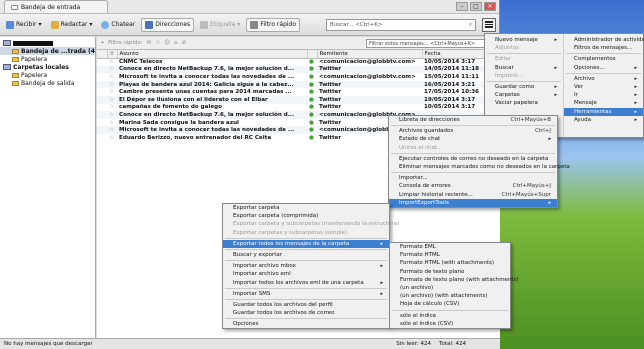 Image resolution: width=644 pixels, height=349 pixels. What do you see at coordinates (490, 6) in the screenshot?
I see `close-button: ✕` at bounding box center [490, 6].